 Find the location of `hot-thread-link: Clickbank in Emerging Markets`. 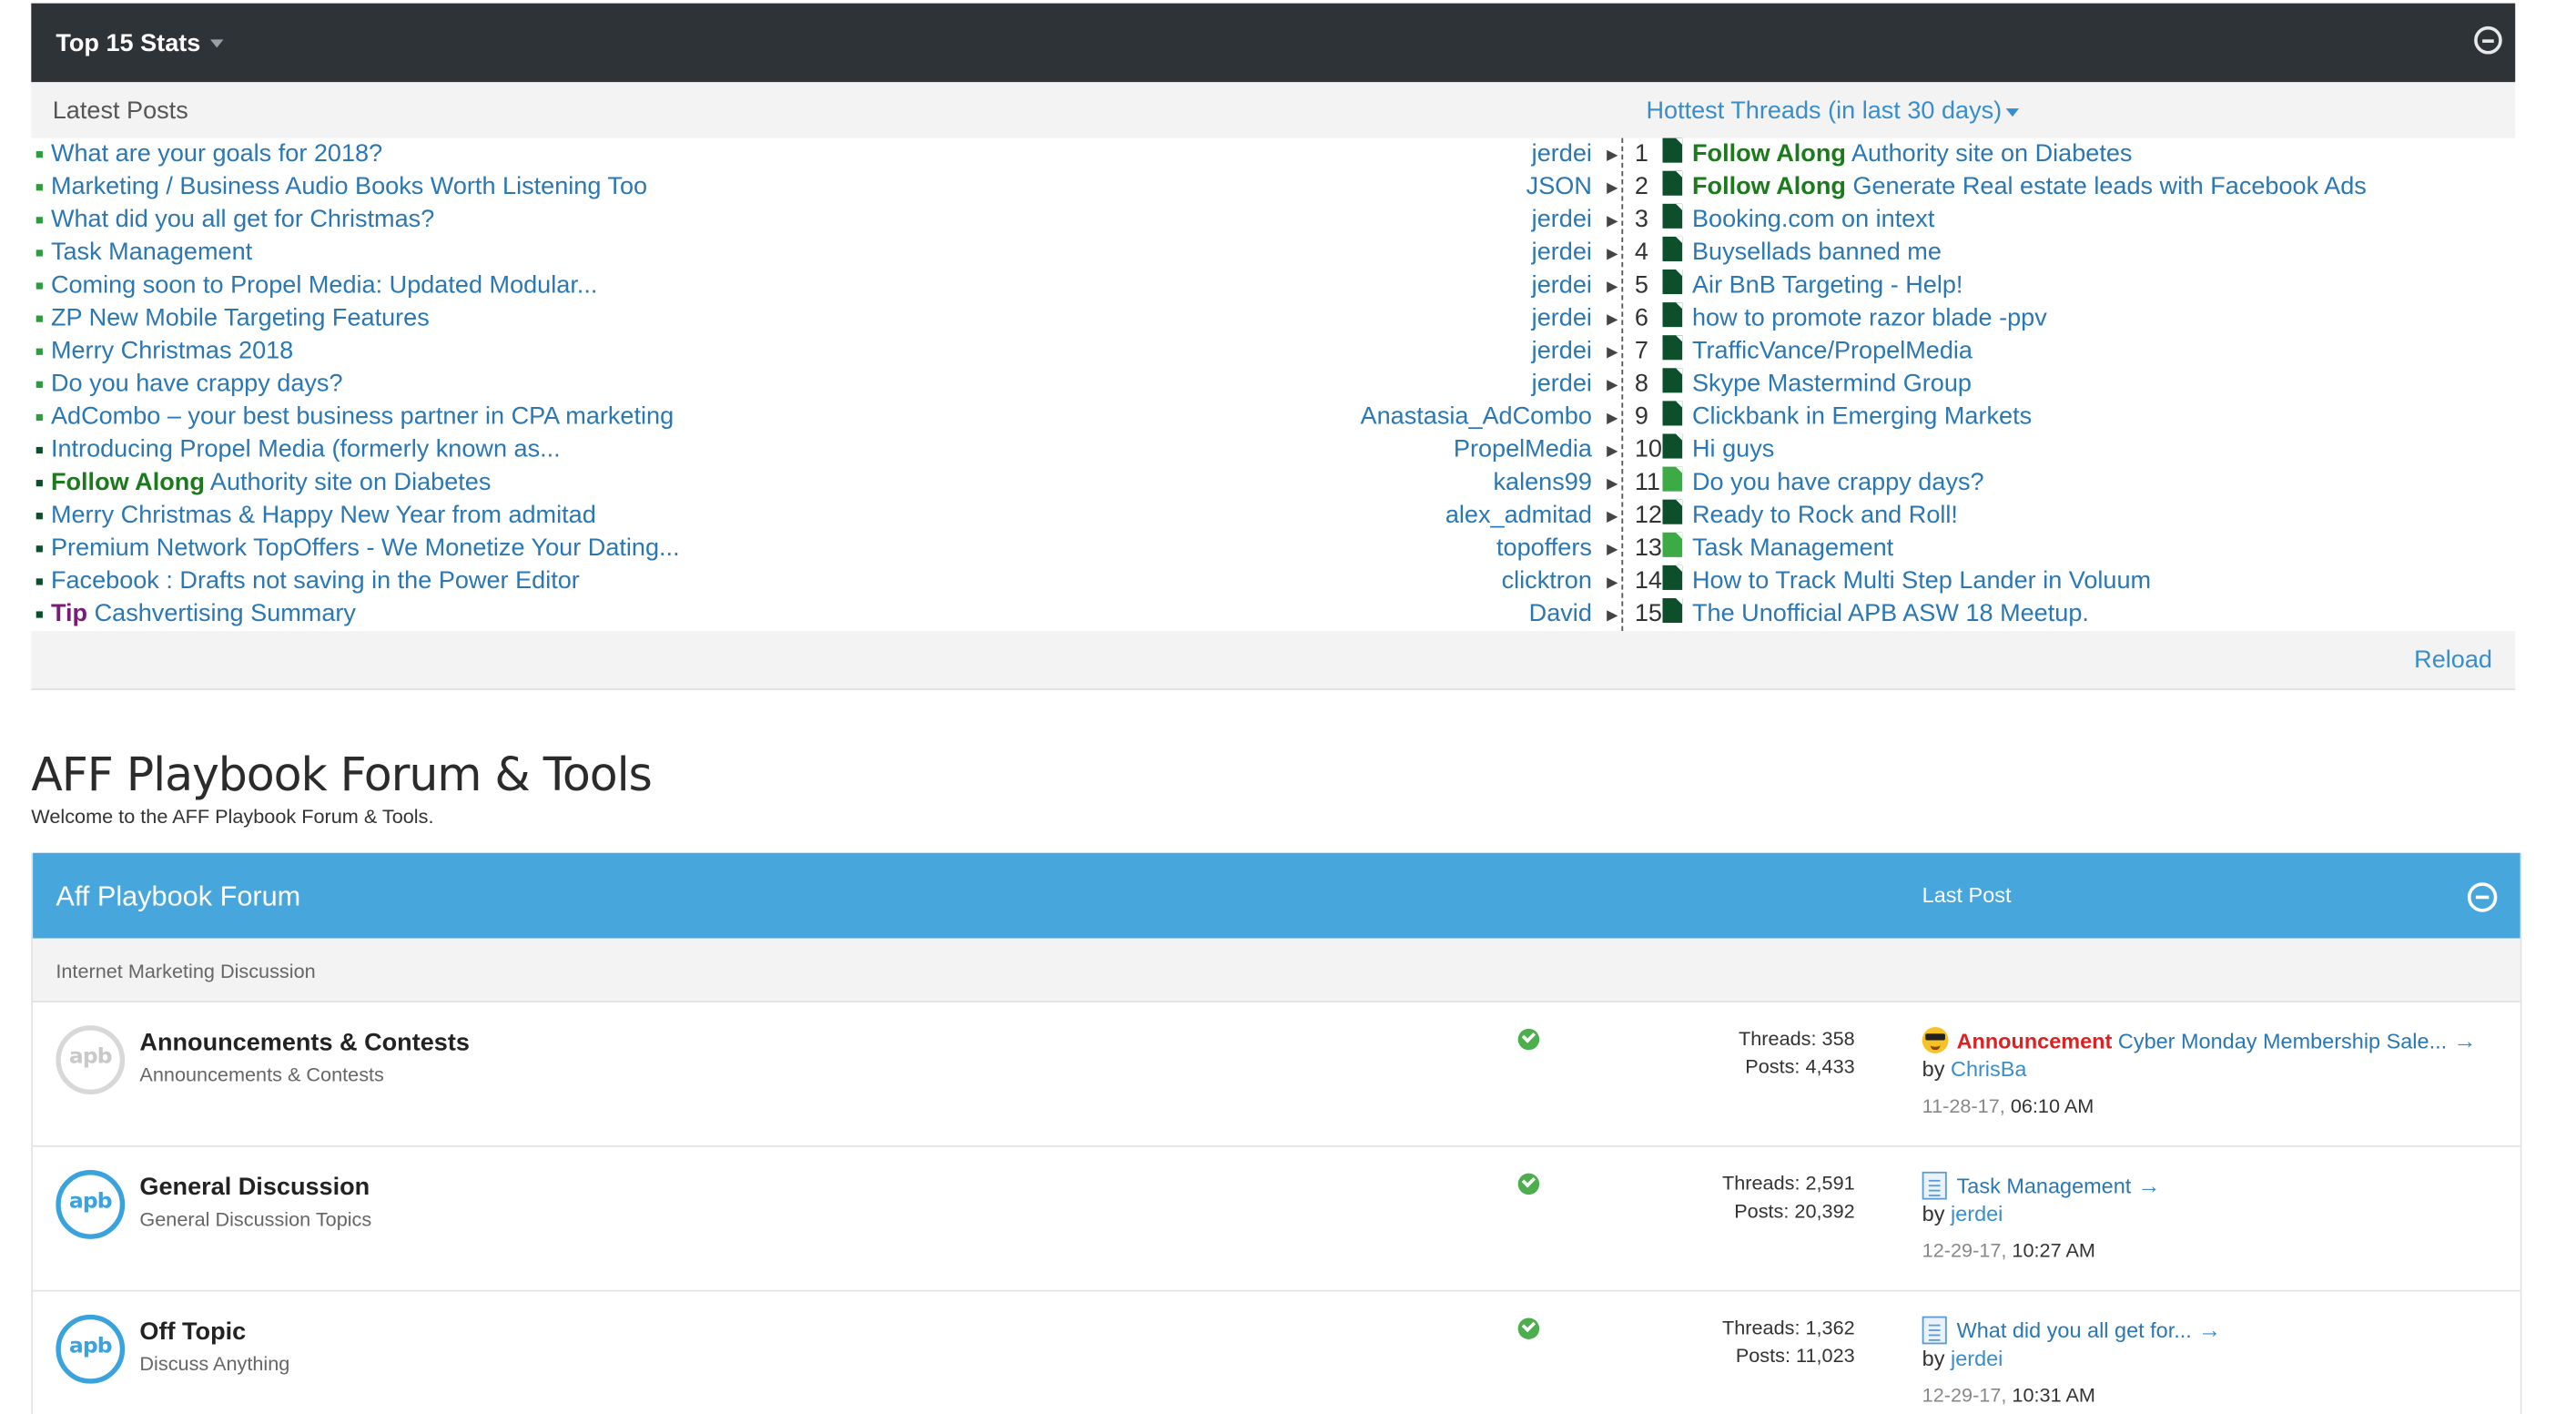

hot-thread-link: Clickbank in Emerging Markets is located at coordinates (1862, 417).